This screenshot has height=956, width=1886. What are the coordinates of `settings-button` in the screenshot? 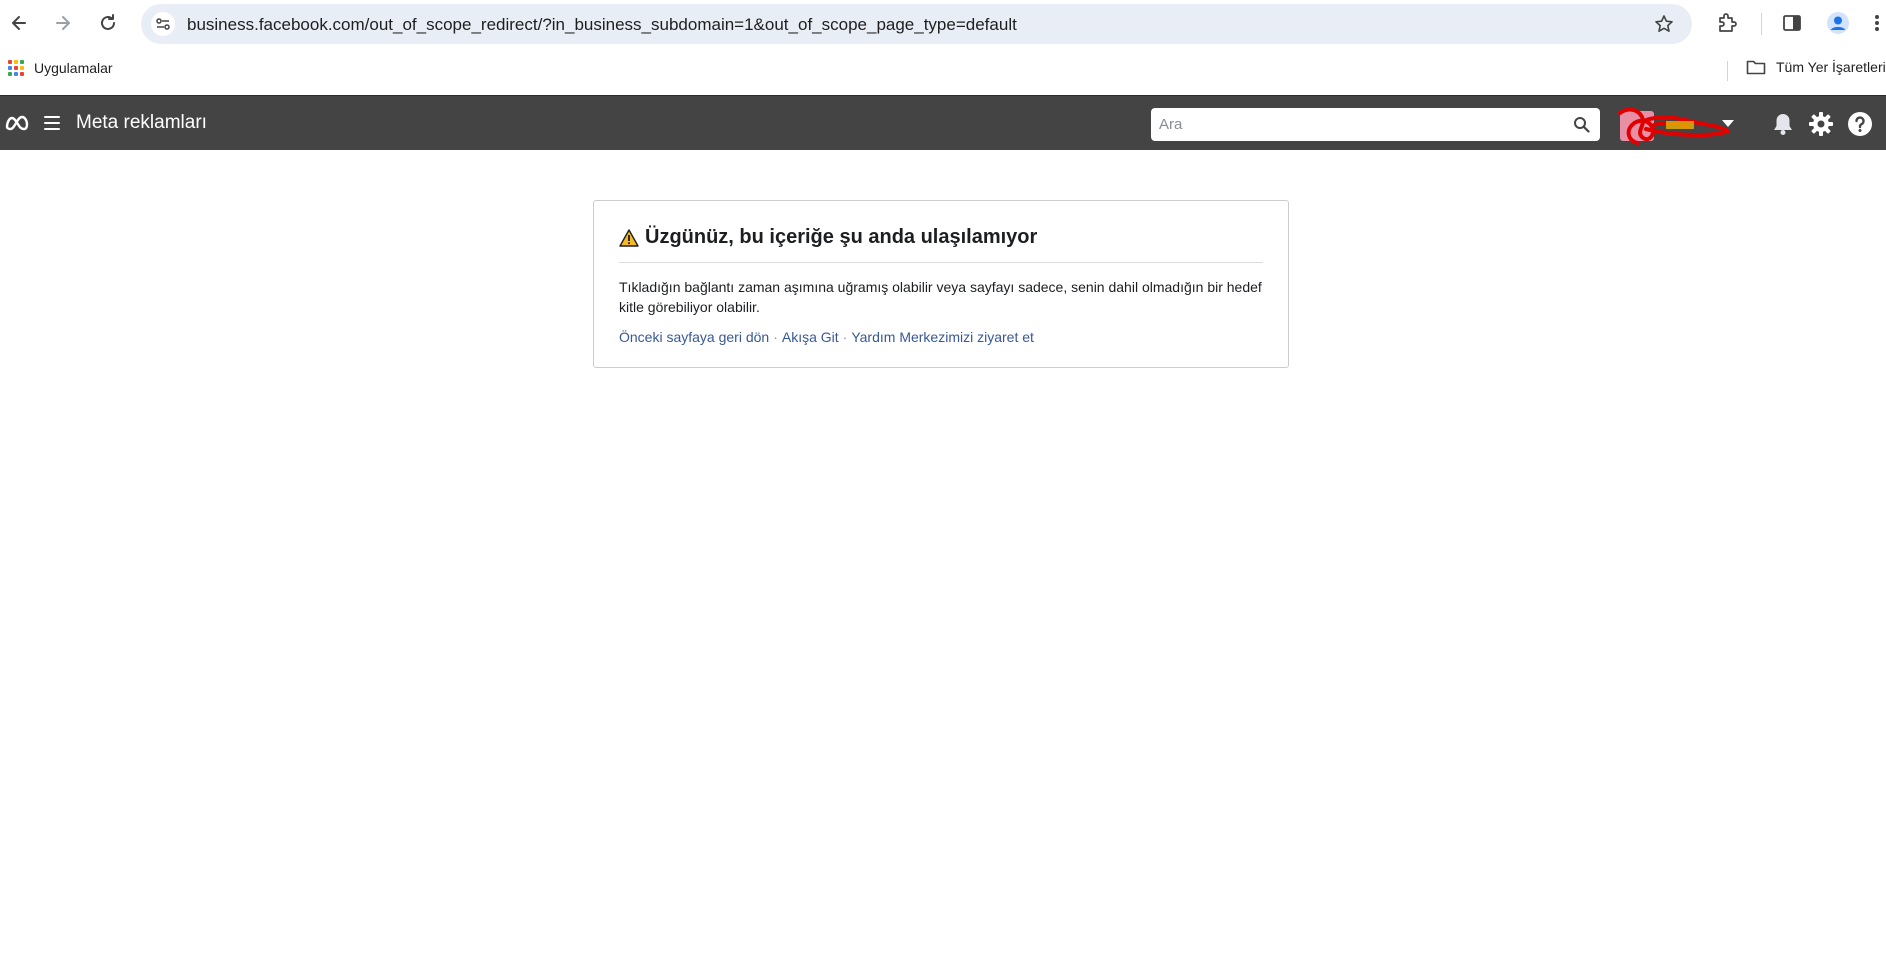 It's located at (1821, 124).